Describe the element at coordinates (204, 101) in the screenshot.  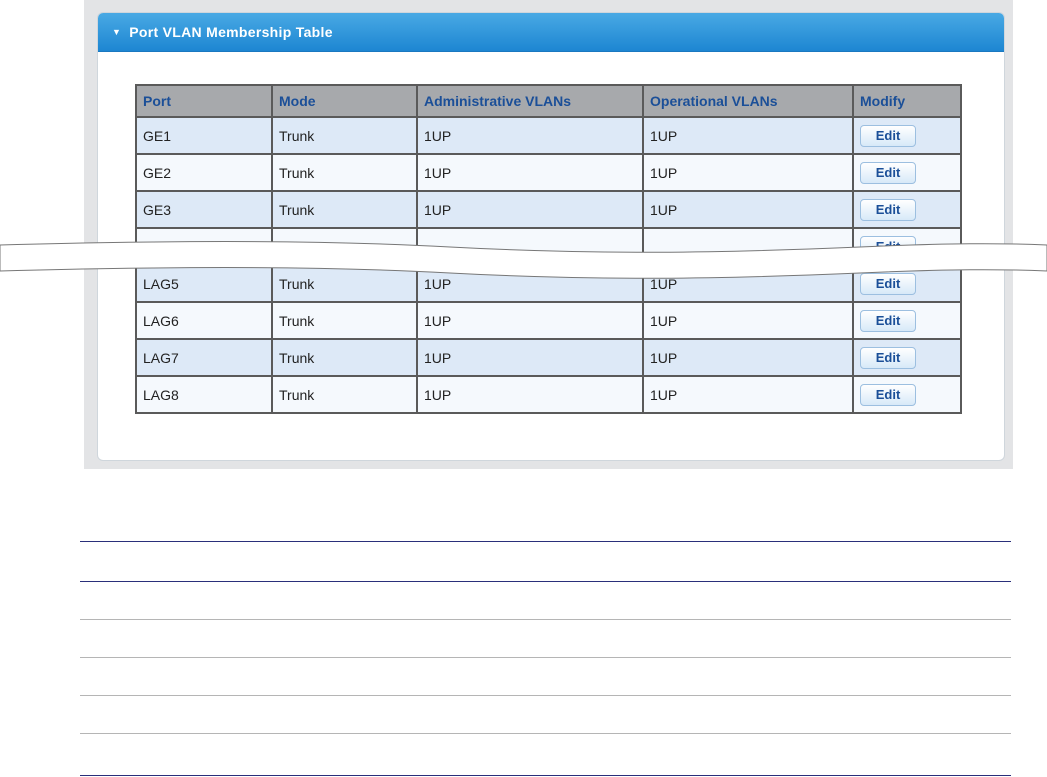
I see `column-header-port: Port` at that location.